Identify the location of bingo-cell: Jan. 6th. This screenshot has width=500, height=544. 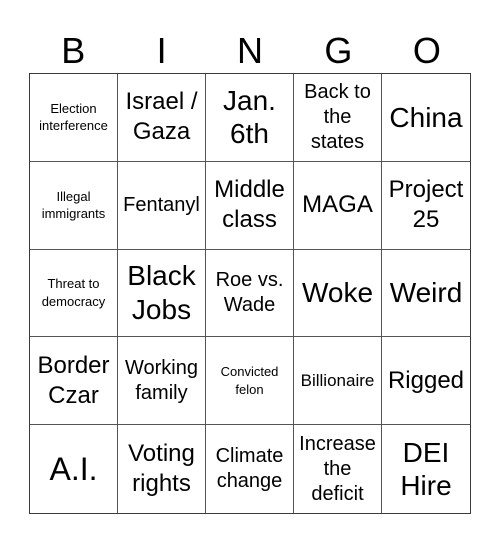
(250, 118).